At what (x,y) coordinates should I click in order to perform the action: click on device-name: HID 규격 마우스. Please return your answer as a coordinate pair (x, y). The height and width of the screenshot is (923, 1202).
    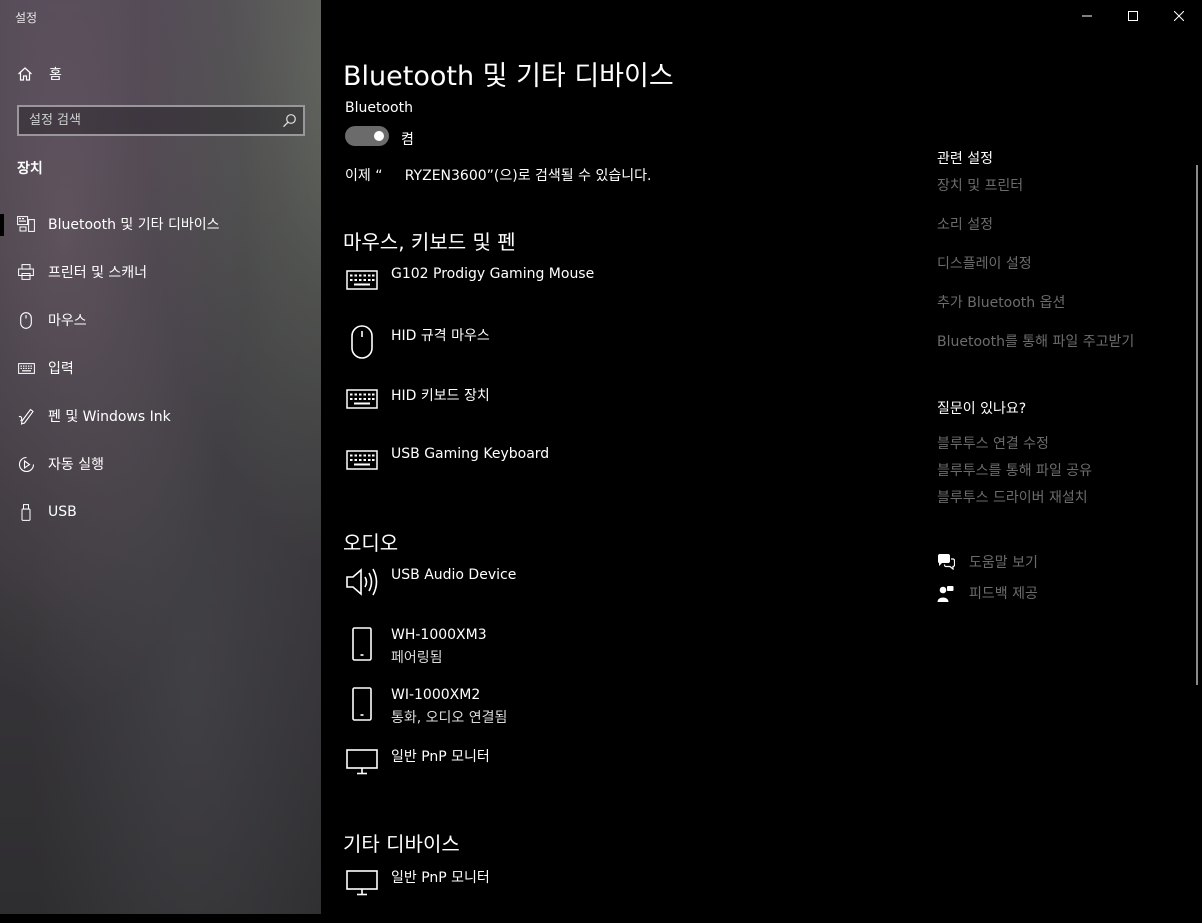
    Looking at the image, I should click on (440, 336).